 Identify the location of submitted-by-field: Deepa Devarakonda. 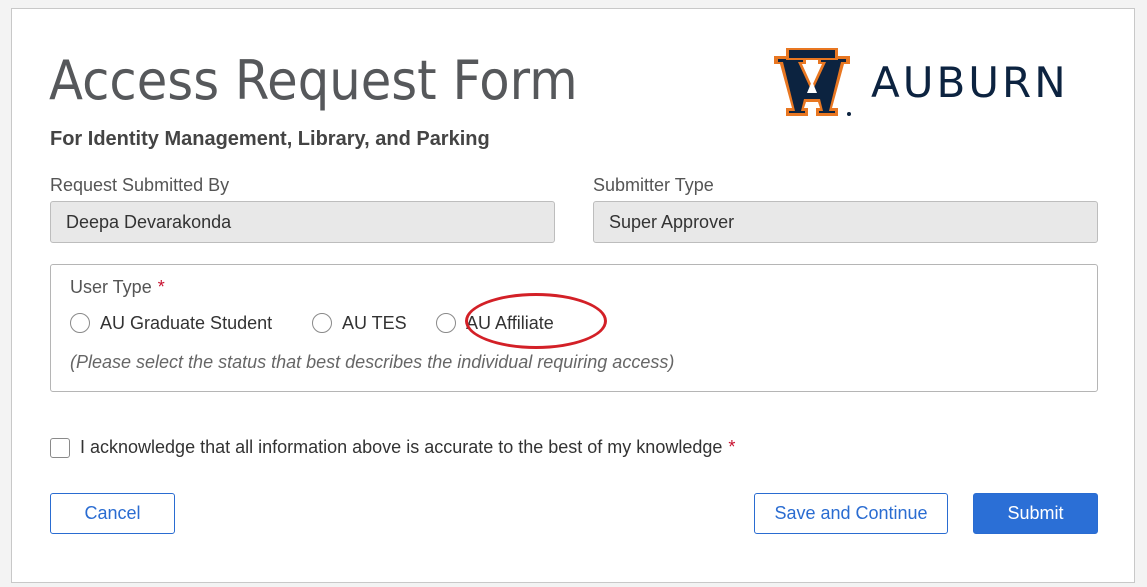
(302, 222).